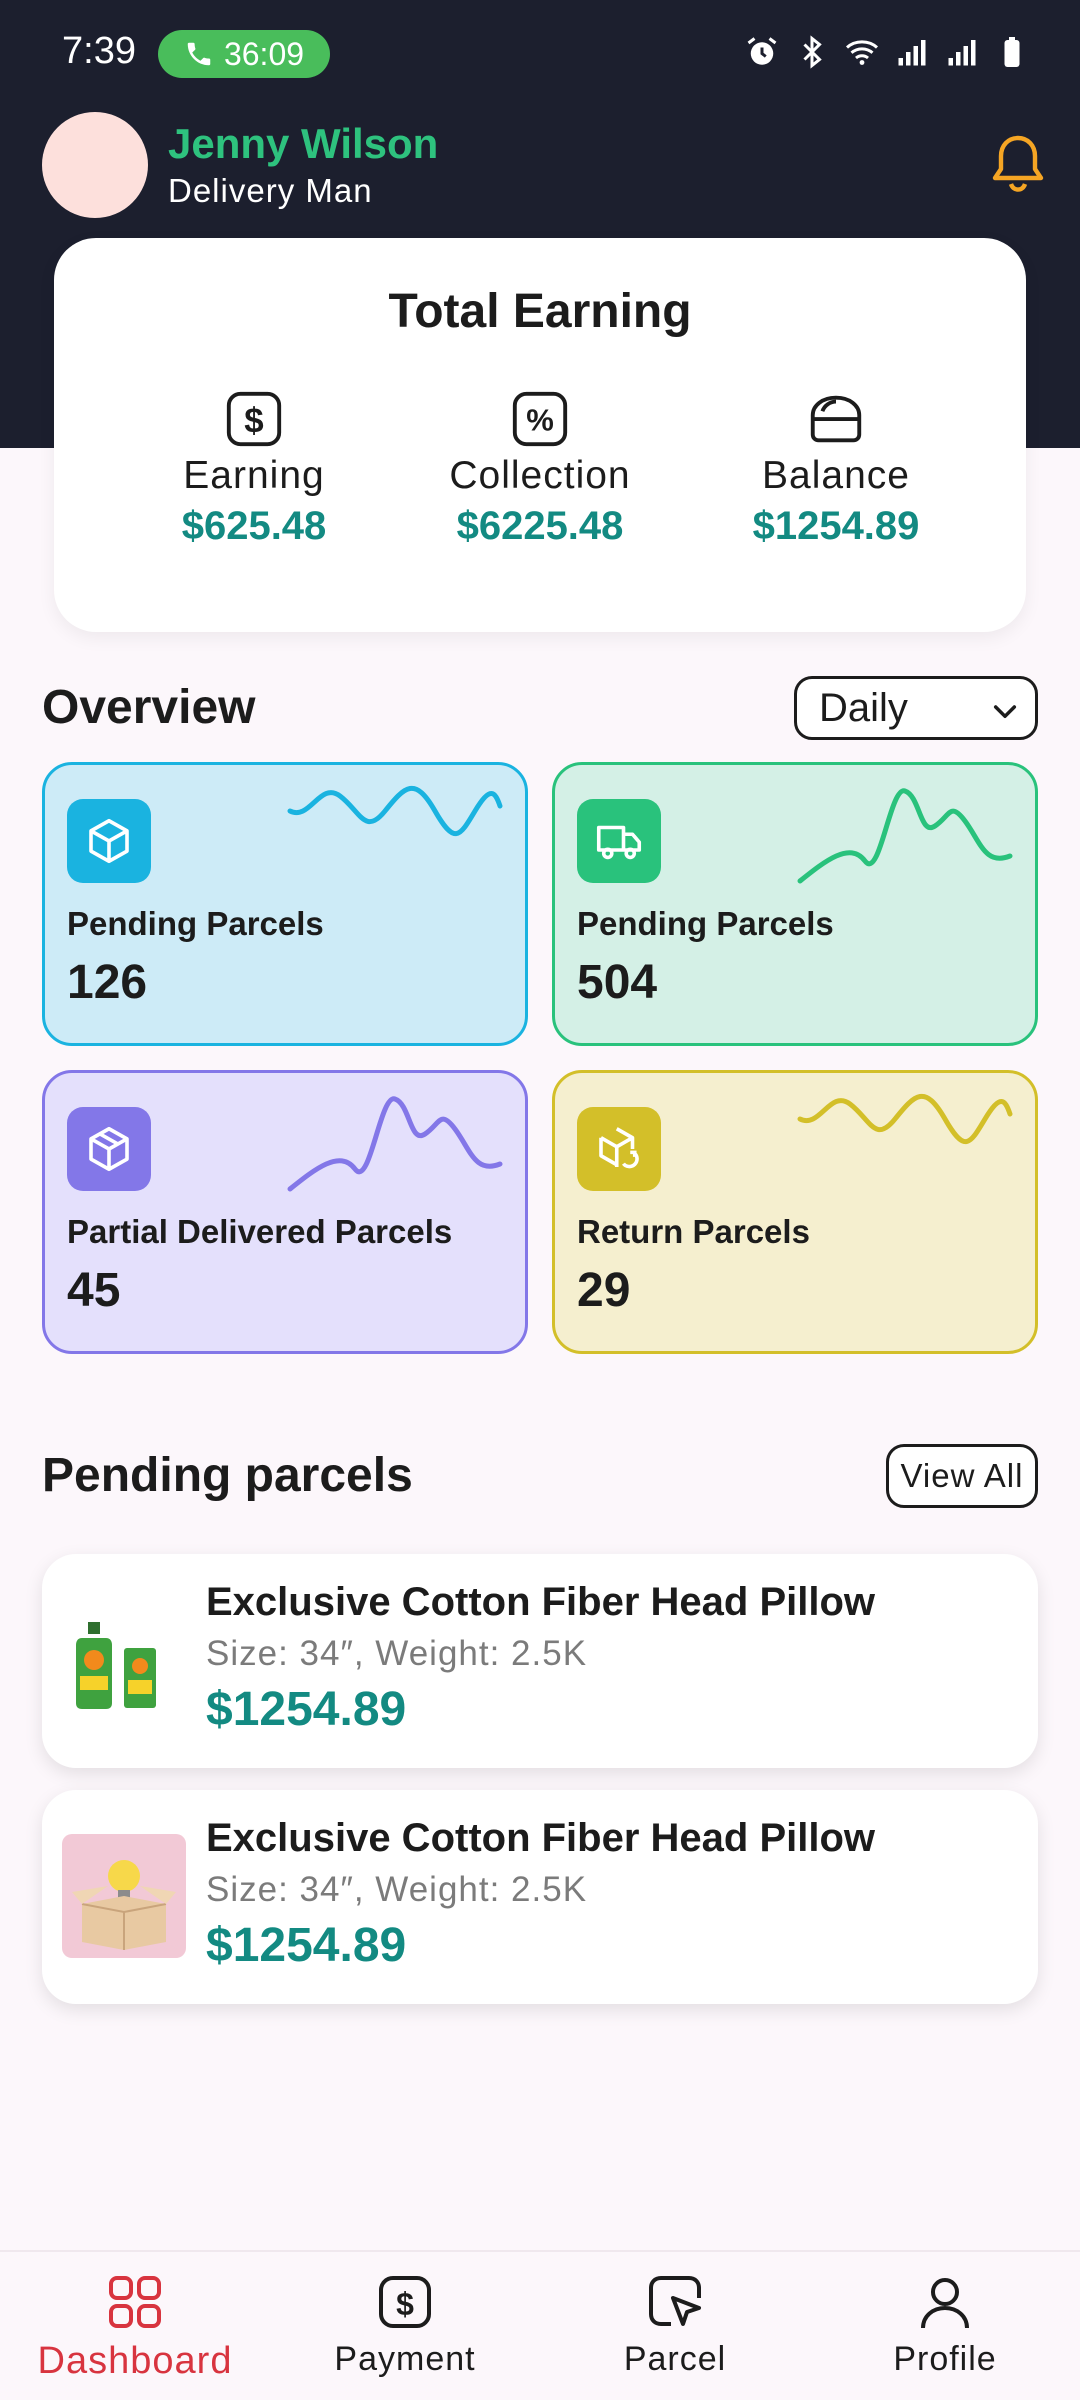  I want to click on signal-icon, so click(912, 53).